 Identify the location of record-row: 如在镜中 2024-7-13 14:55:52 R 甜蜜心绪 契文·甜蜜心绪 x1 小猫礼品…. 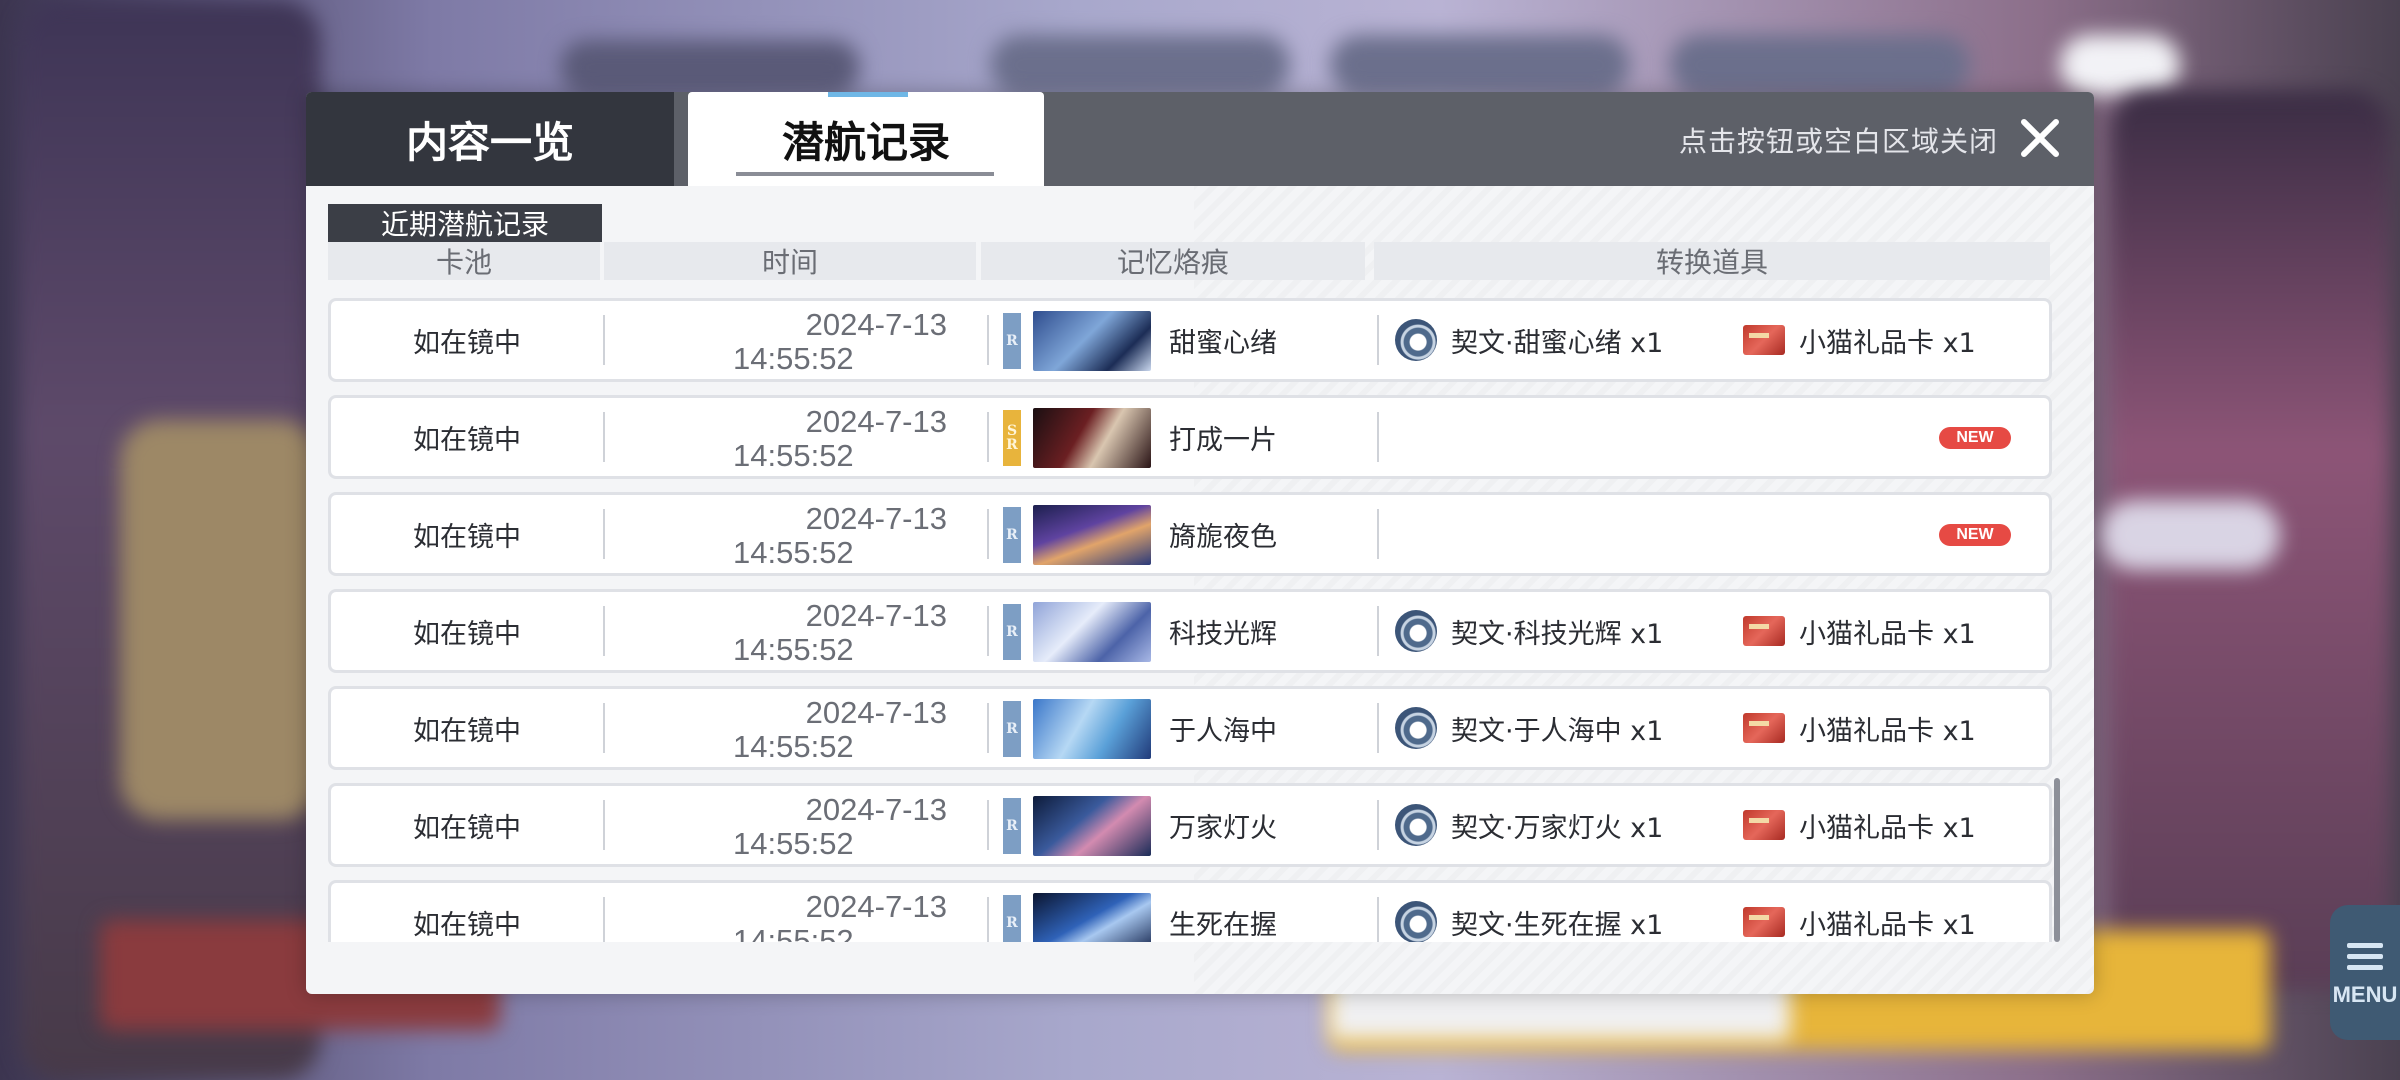
(1190, 340).